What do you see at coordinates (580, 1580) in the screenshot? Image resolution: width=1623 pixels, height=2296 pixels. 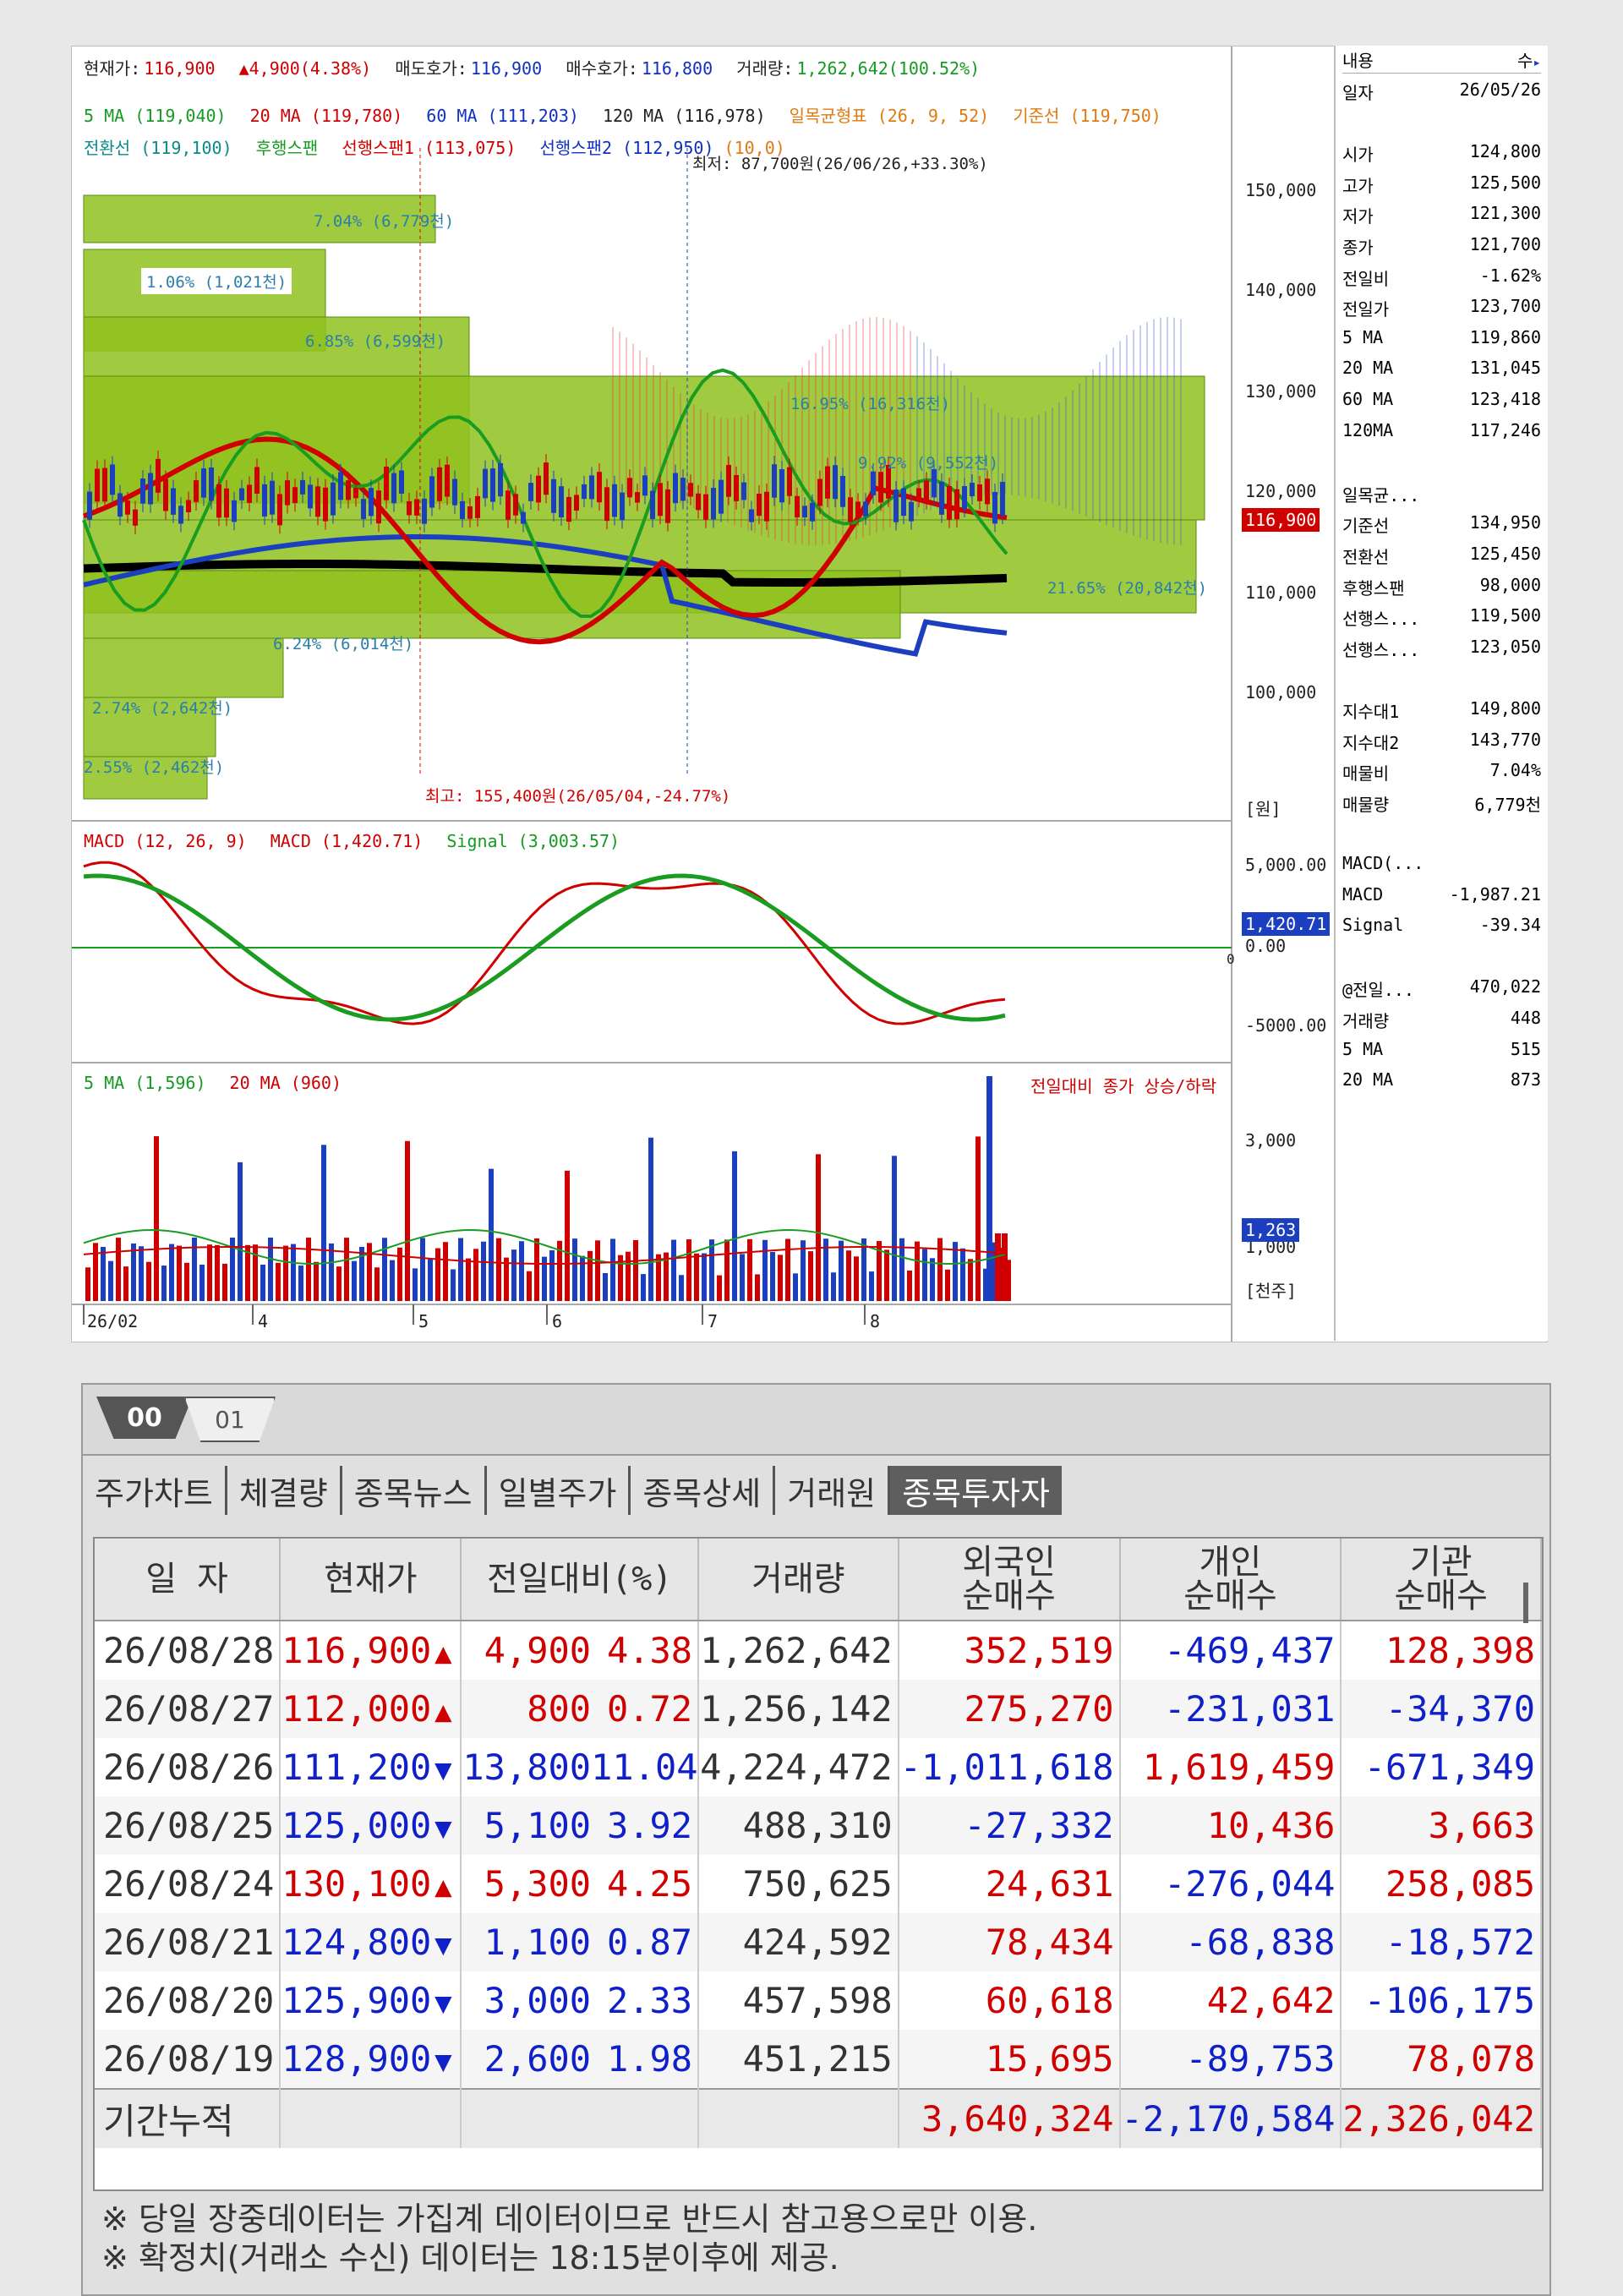 I see `column-header: 전일대비(%)` at bounding box center [580, 1580].